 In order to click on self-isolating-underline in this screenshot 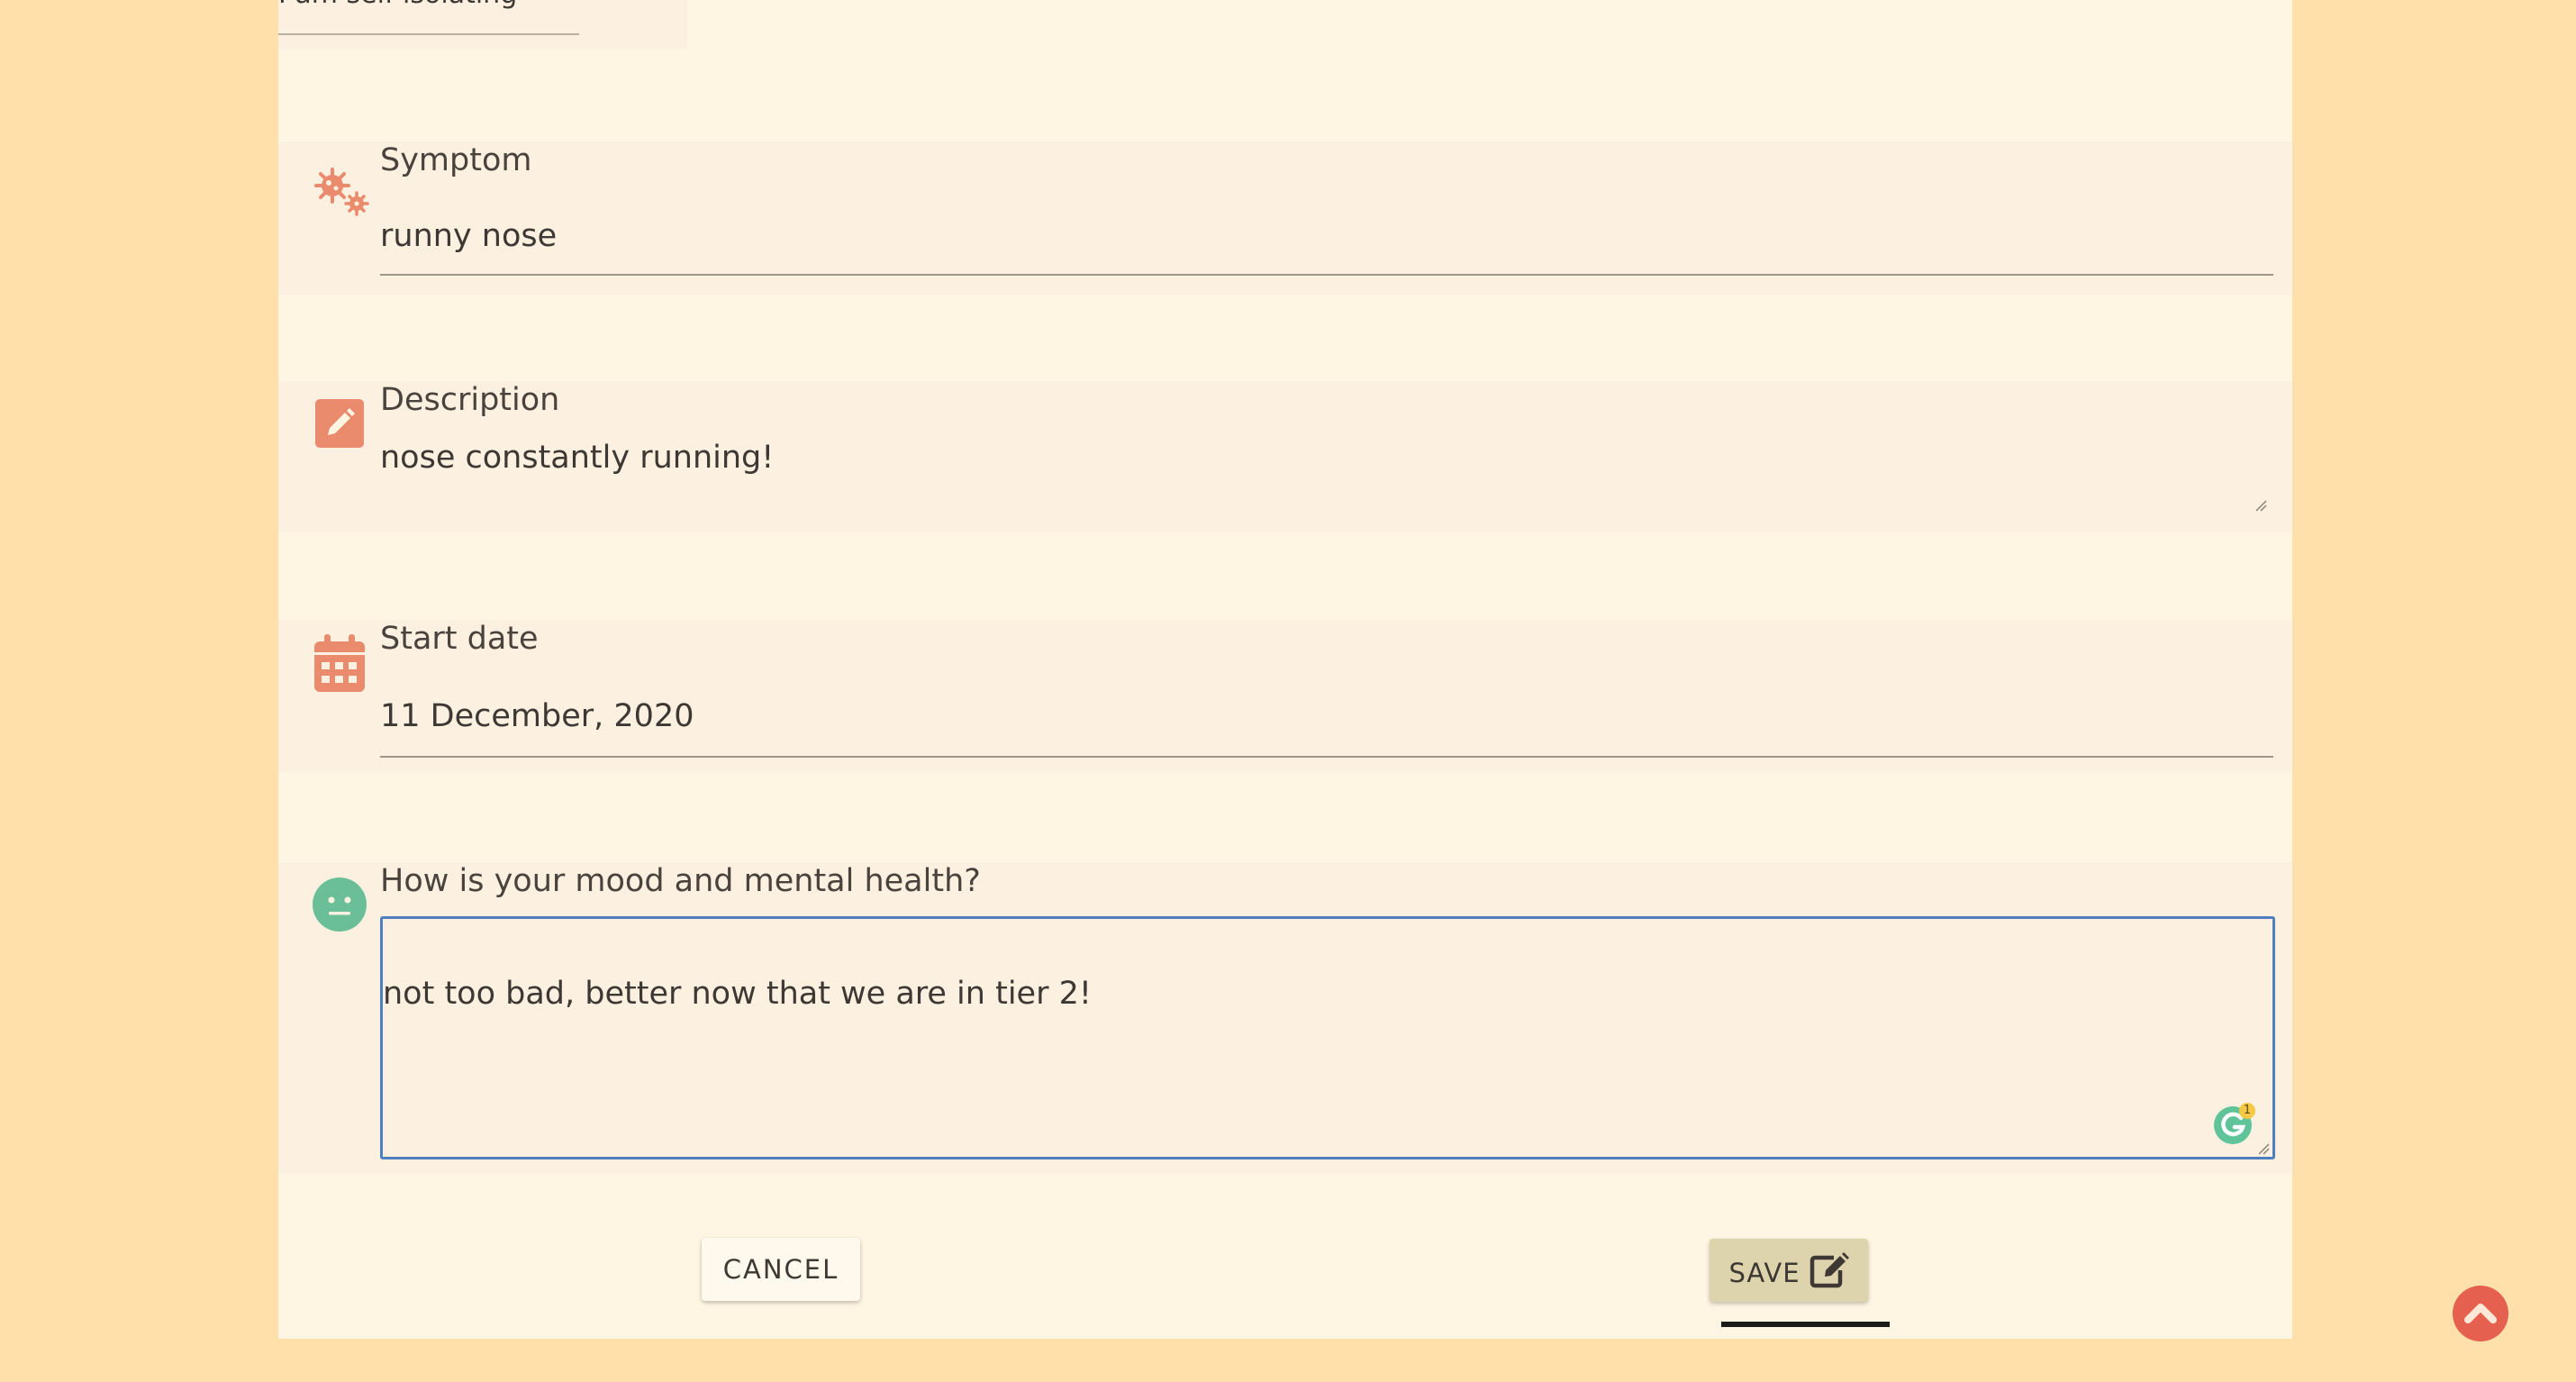, I will do `click(429, 34)`.